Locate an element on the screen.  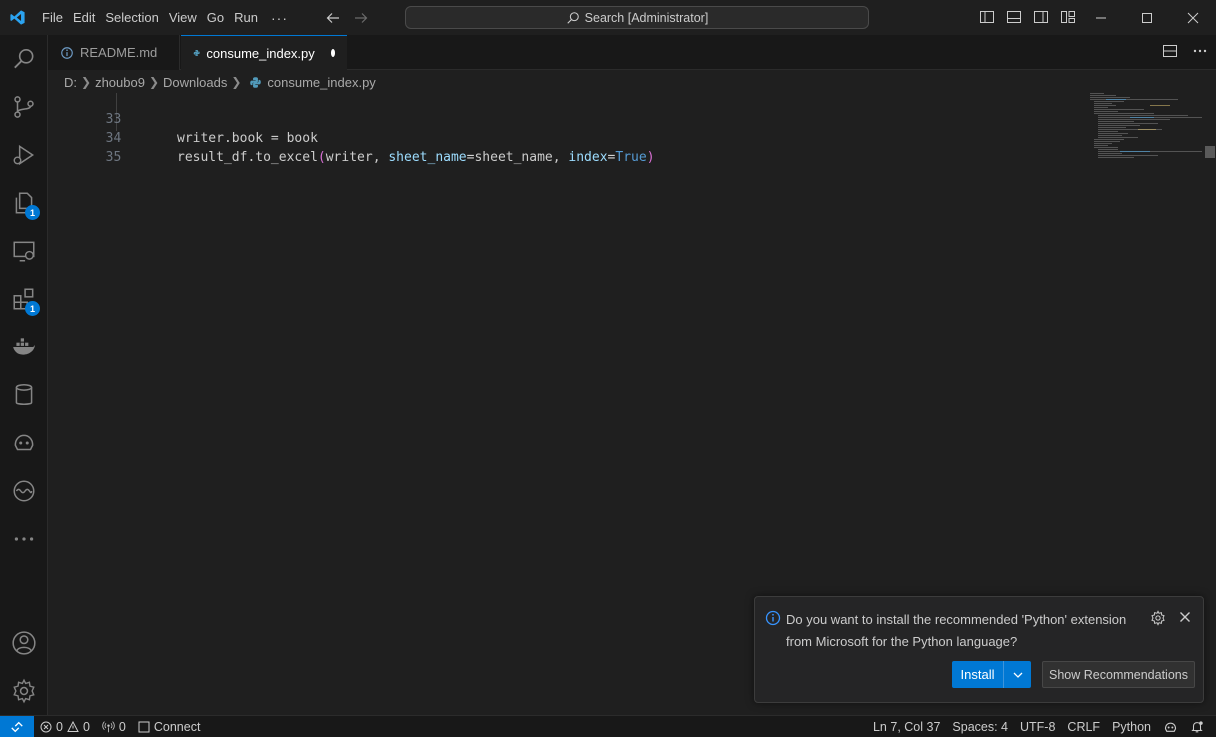
explorer-files-icon: 1 is located at coordinates (24, 203).